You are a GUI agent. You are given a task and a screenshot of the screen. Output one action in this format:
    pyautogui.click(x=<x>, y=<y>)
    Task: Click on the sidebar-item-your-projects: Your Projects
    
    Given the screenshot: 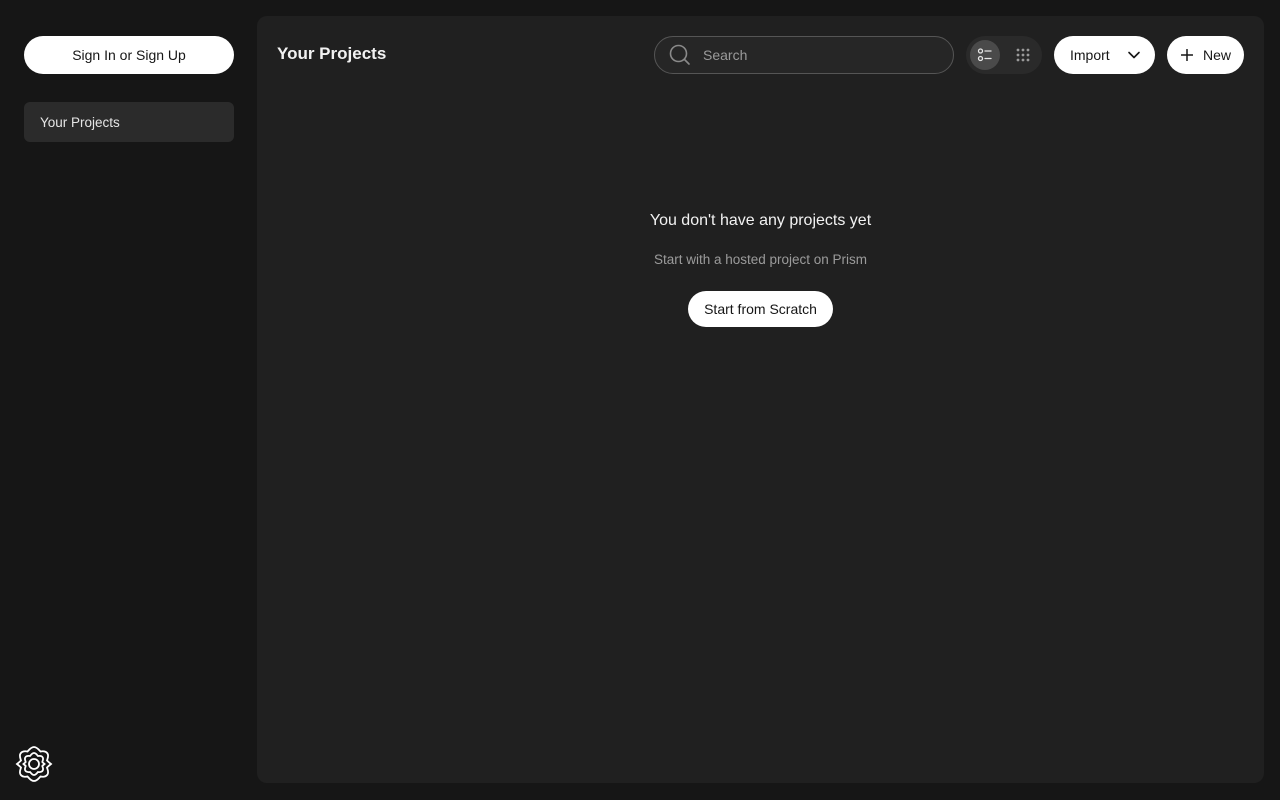 What is the action you would take?
    pyautogui.click(x=129, y=122)
    